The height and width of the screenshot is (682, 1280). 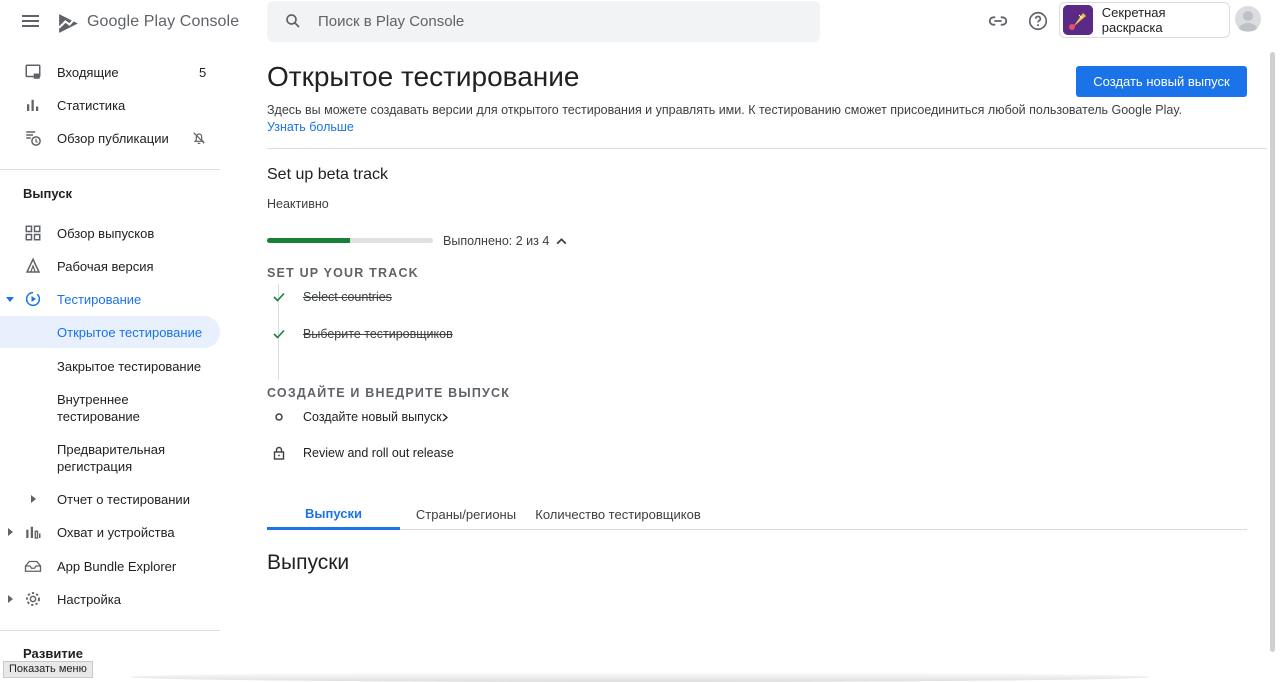 What do you see at coordinates (163, 21) in the screenshot?
I see `logo-text: Google Play Console` at bounding box center [163, 21].